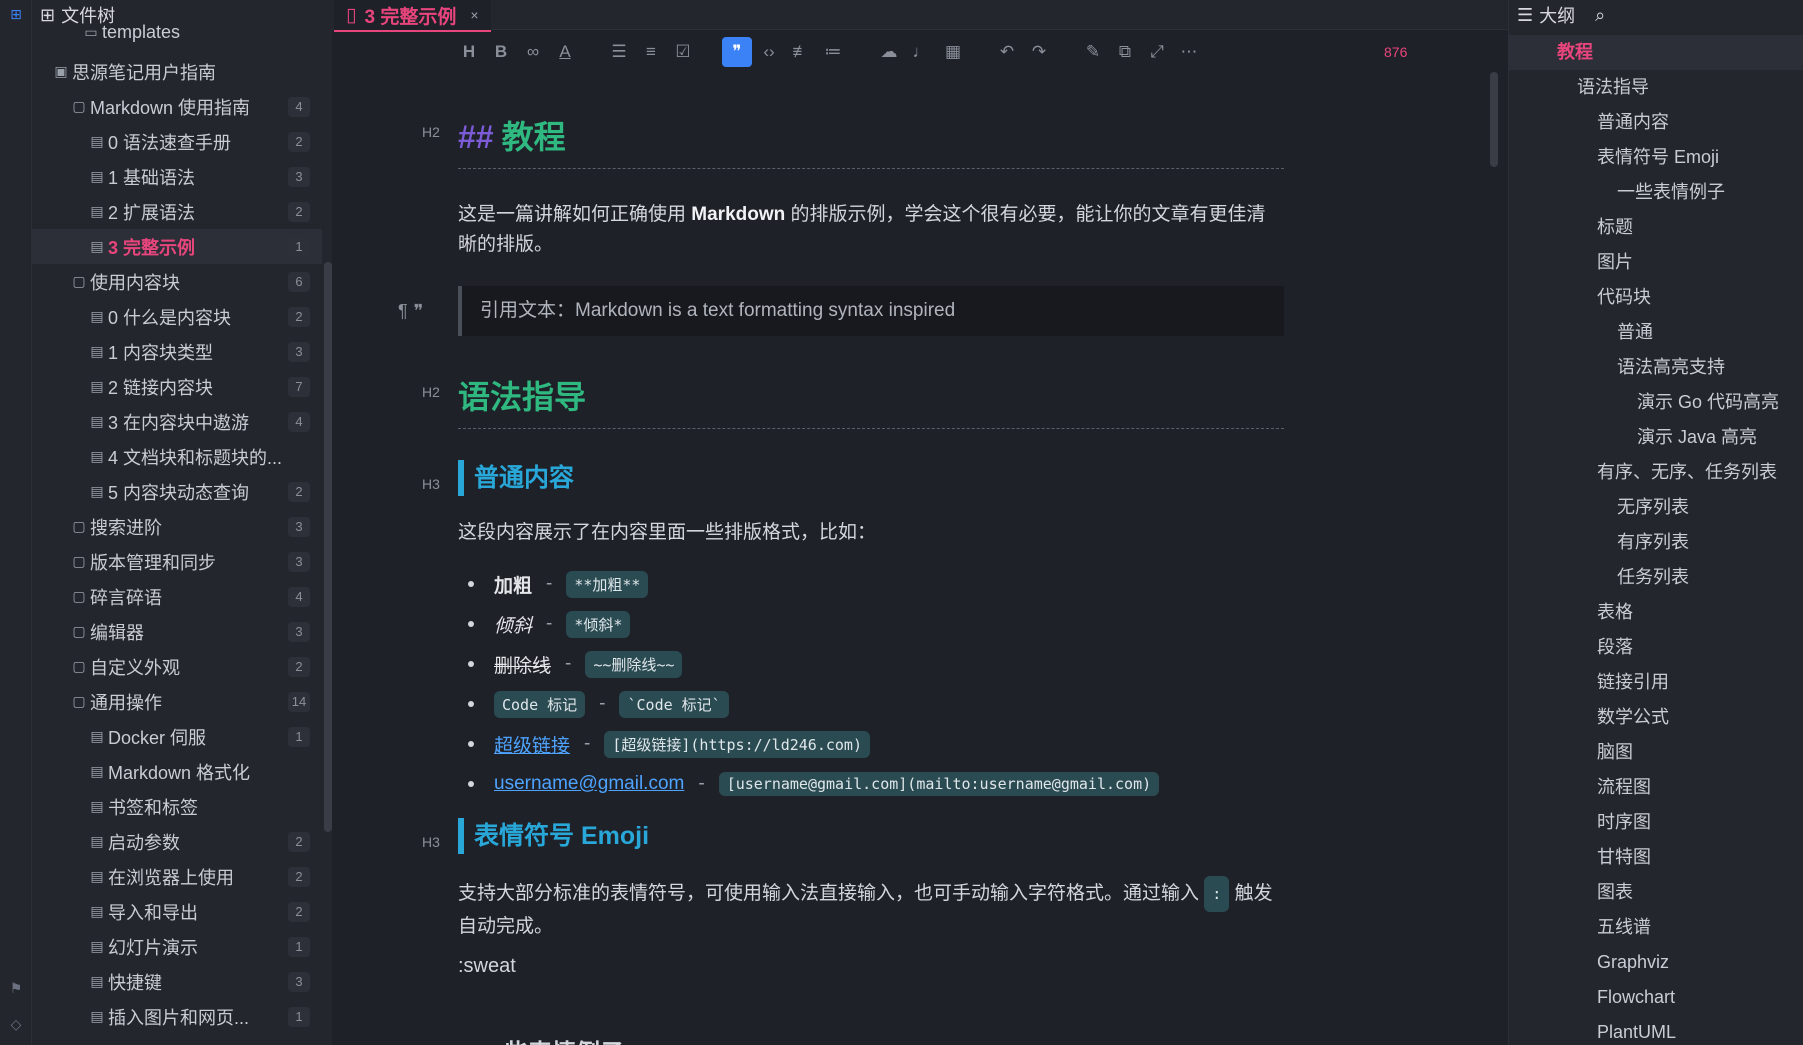 This screenshot has width=1803, height=1045. Describe the element at coordinates (871, 744) in the screenshot. I see `list-item: 超级链接 - [超级链接](https://ld246.com)` at that location.